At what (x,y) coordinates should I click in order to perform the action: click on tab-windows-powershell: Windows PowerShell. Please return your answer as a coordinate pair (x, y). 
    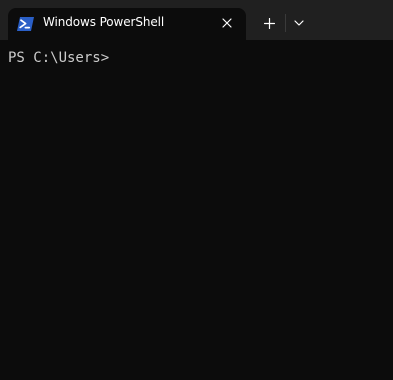
    Looking at the image, I should click on (127, 24).